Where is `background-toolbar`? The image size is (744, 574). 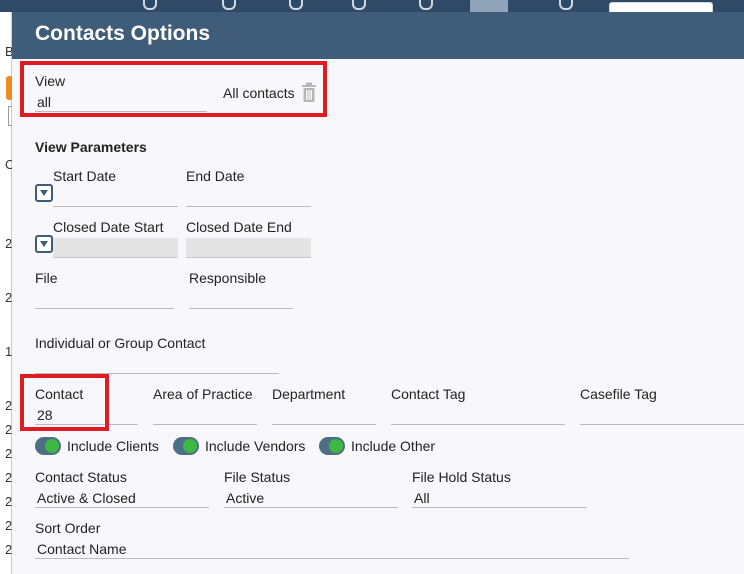 background-toolbar is located at coordinates (372, 7).